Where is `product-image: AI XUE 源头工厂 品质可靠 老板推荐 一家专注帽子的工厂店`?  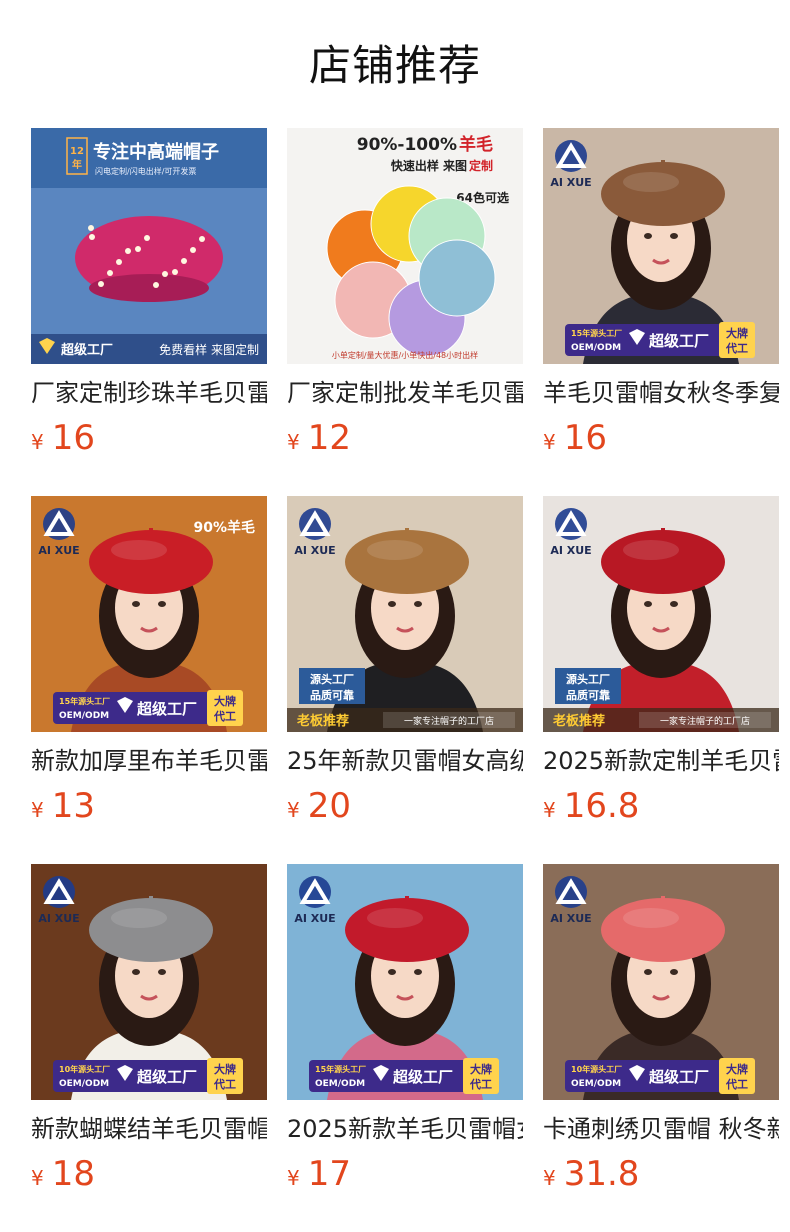 product-image: AI XUE 源头工厂 品质可靠 老板推荐 一家专注帽子的工厂店 is located at coordinates (405, 614).